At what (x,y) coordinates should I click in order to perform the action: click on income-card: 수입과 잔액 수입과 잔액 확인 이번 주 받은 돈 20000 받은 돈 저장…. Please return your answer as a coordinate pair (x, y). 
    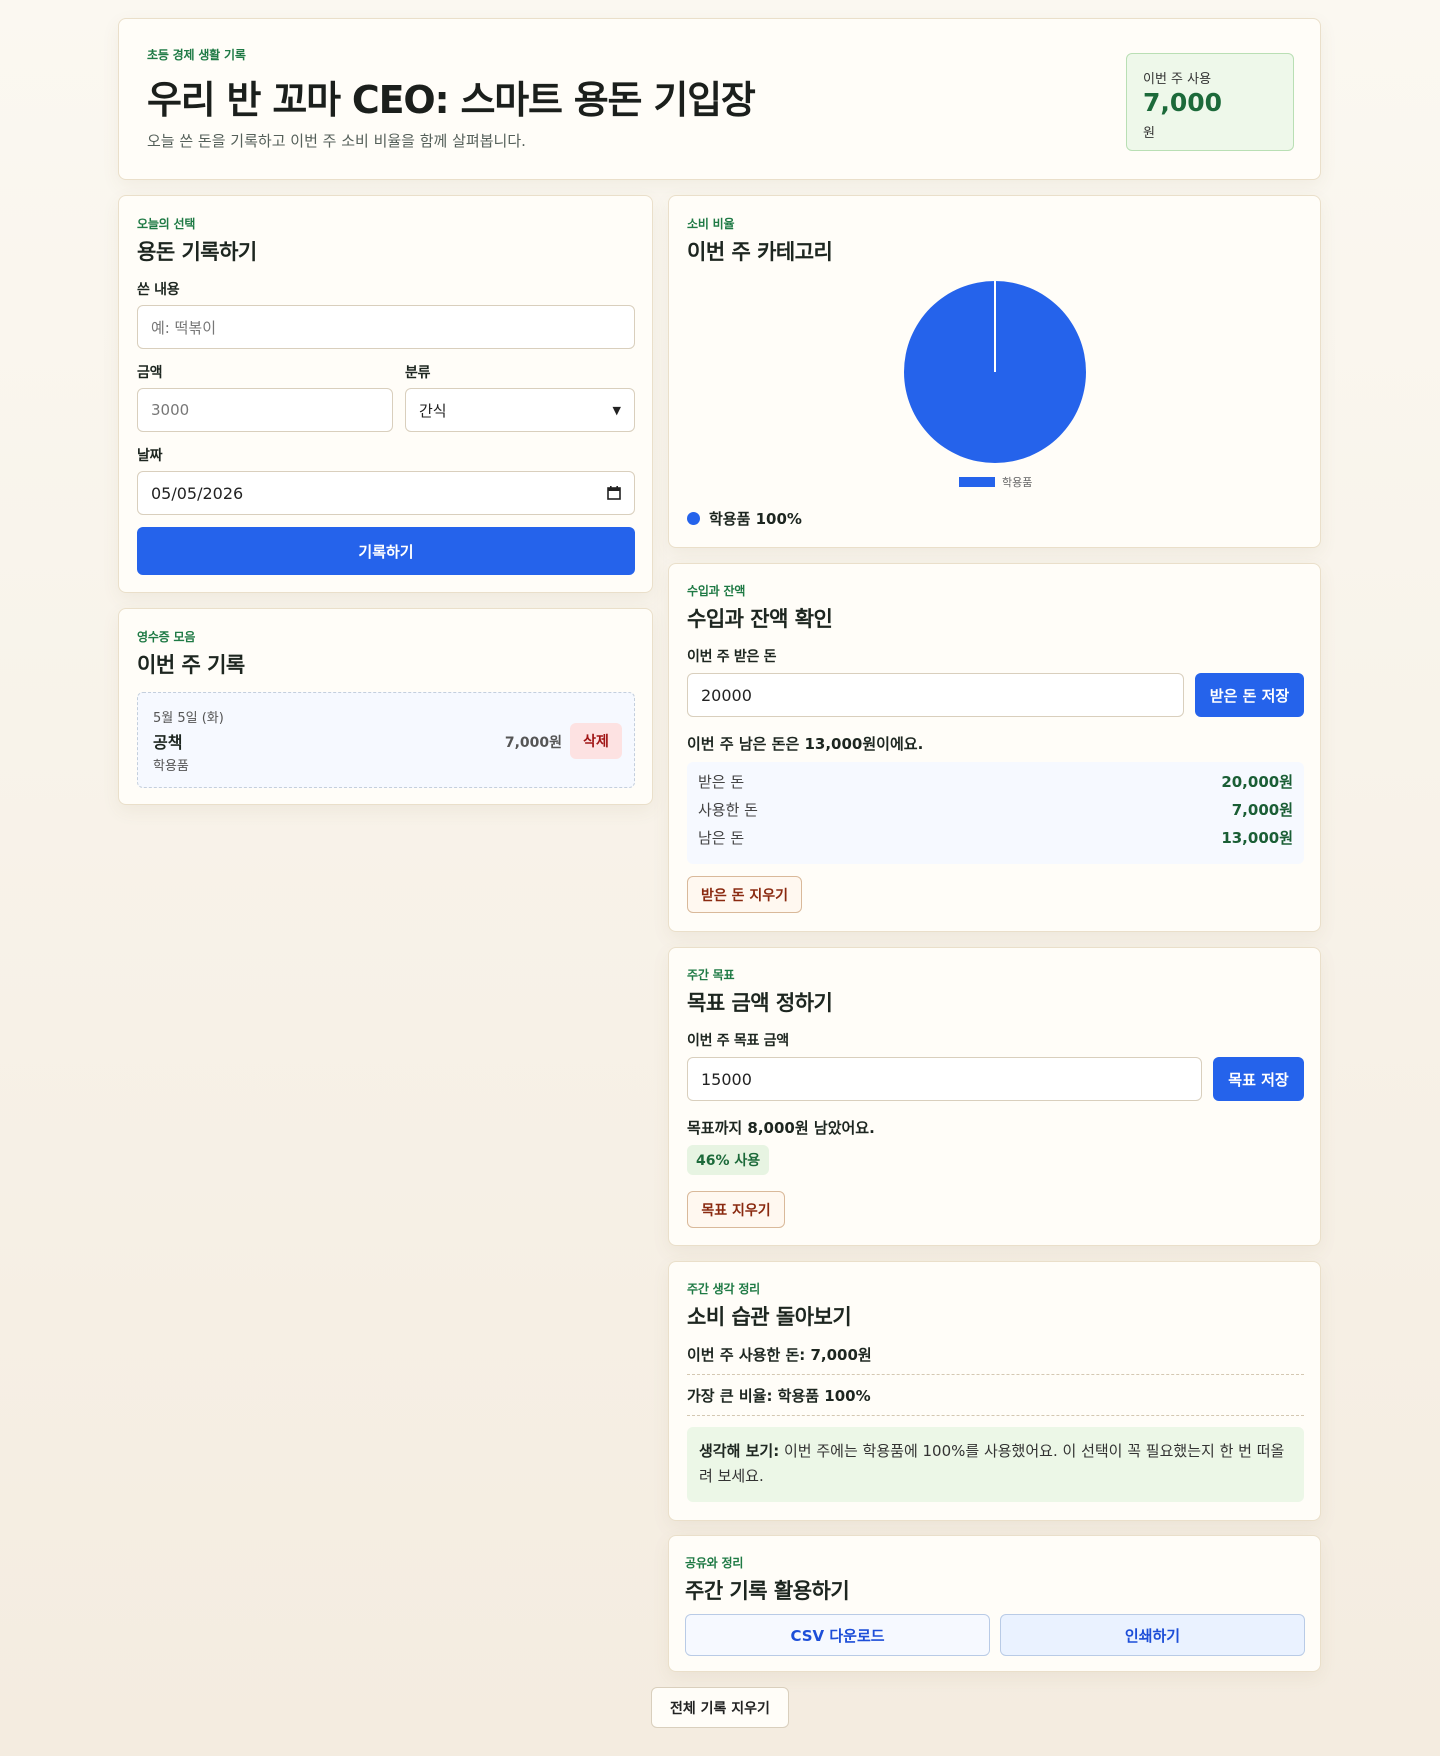
    Looking at the image, I should click on (994, 747).